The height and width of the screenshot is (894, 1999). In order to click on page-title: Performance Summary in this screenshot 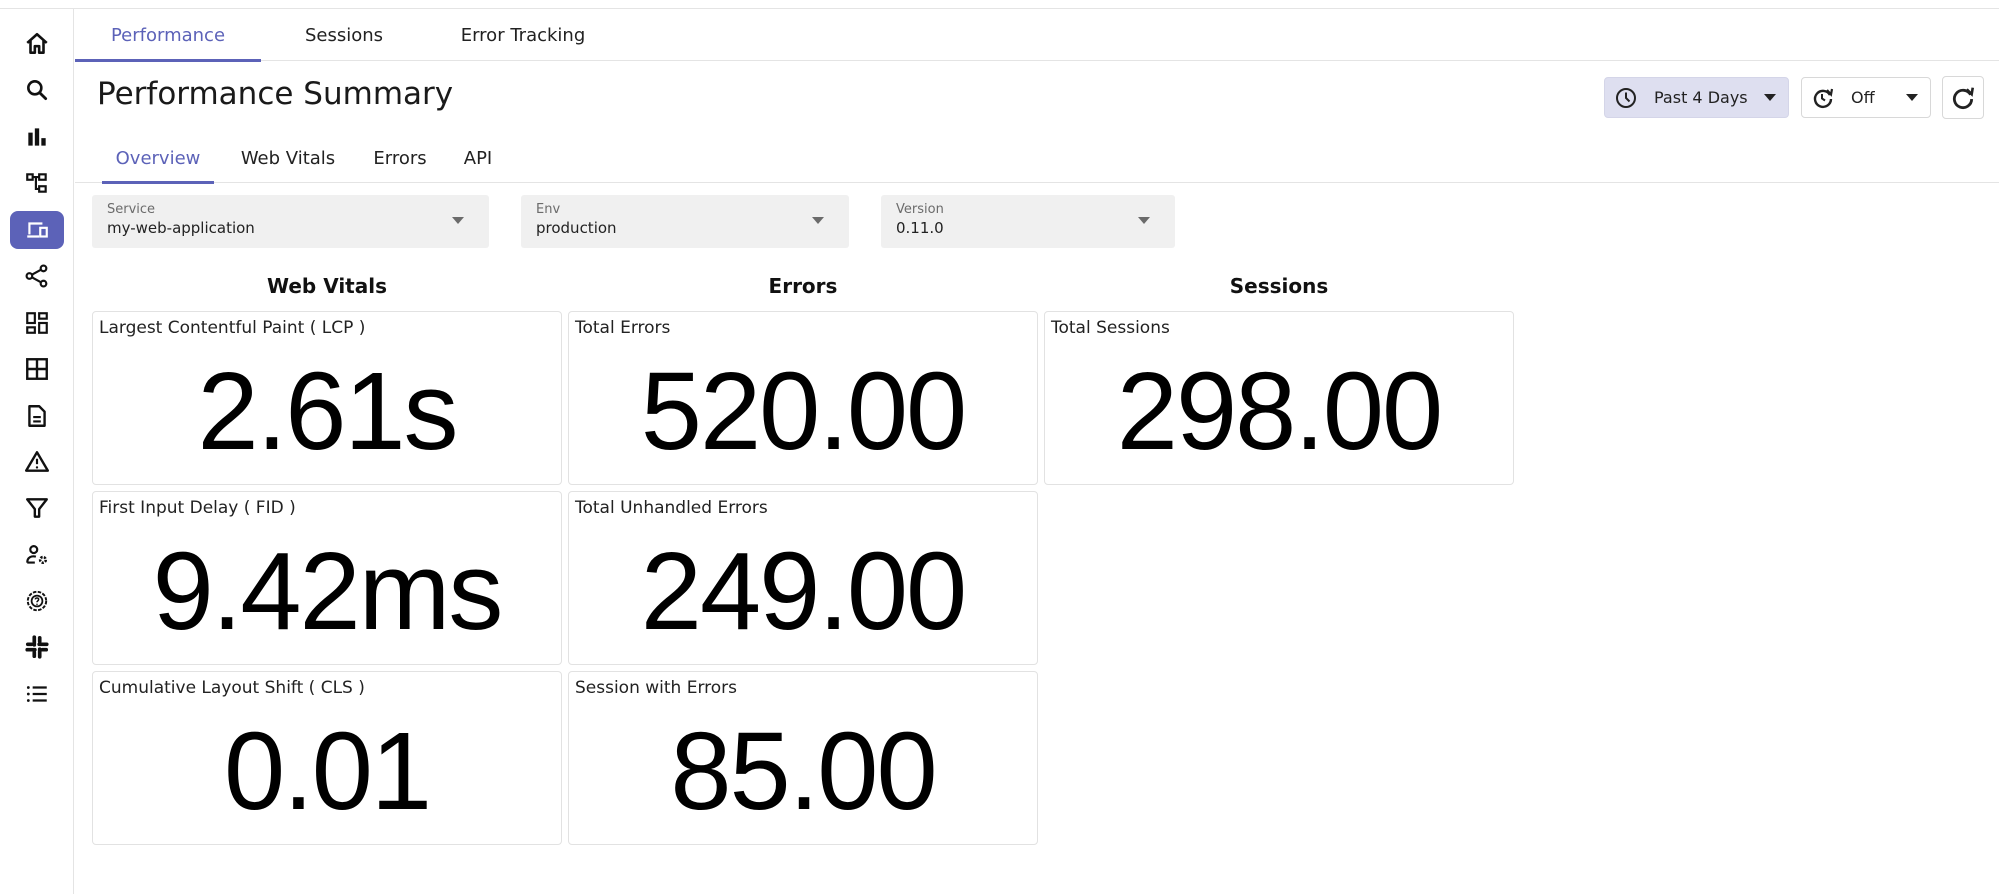, I will do `click(275, 94)`.